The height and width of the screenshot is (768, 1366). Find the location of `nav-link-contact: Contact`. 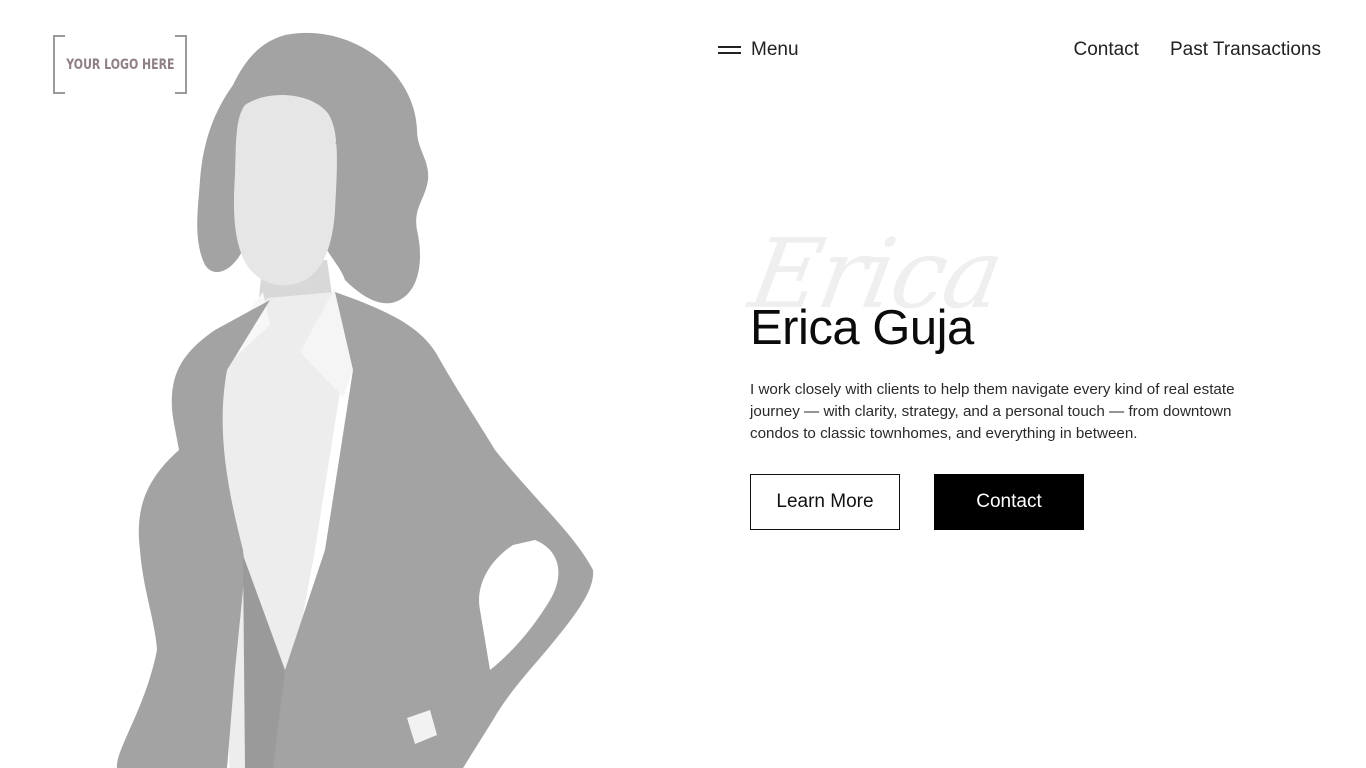

nav-link-contact: Contact is located at coordinates (1105, 50).